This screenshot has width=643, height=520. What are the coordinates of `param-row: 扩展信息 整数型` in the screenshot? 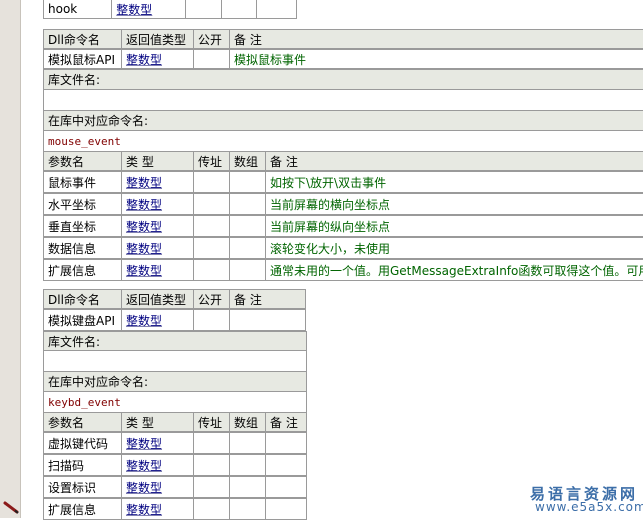 It's located at (175, 509).